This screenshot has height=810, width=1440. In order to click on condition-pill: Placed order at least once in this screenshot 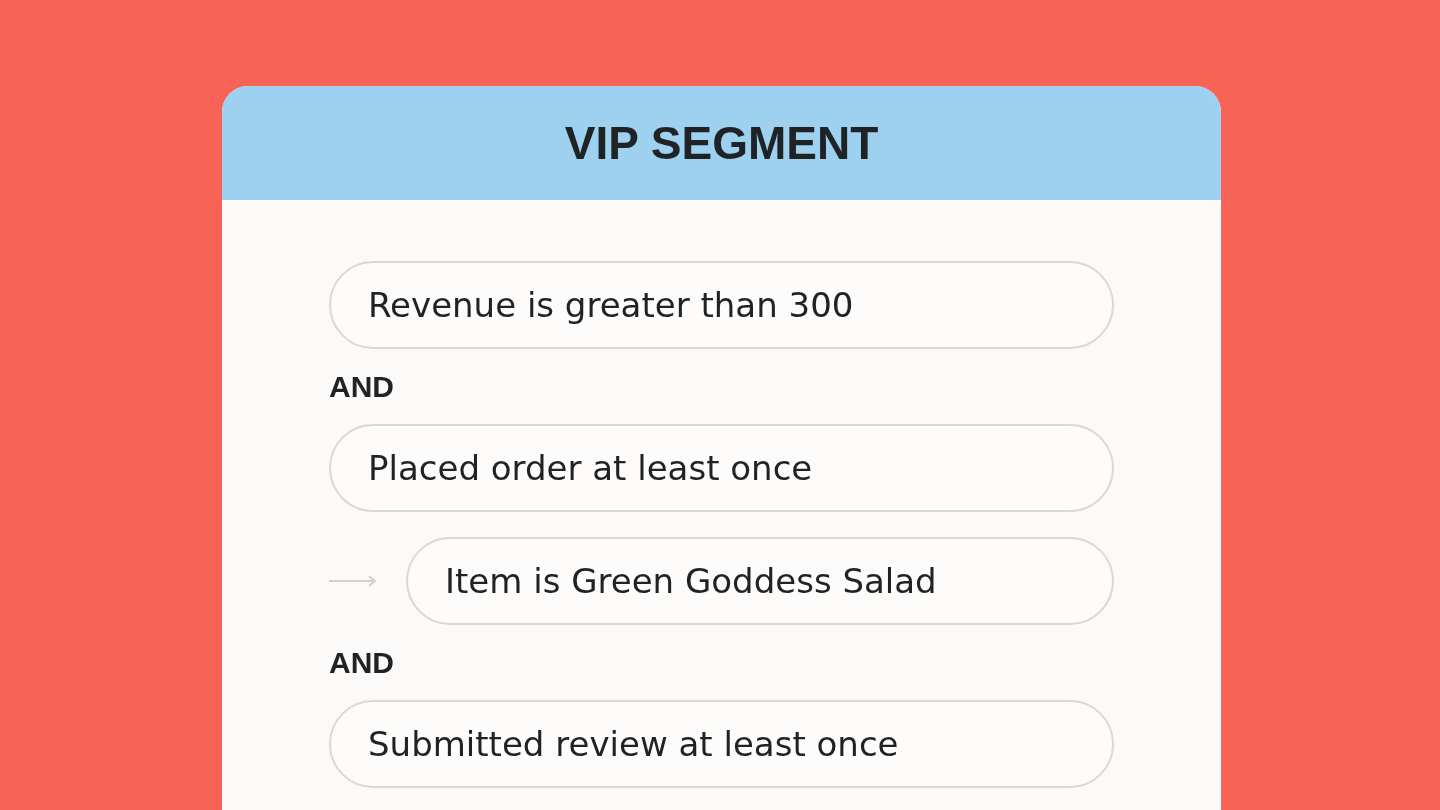, I will do `click(721, 468)`.